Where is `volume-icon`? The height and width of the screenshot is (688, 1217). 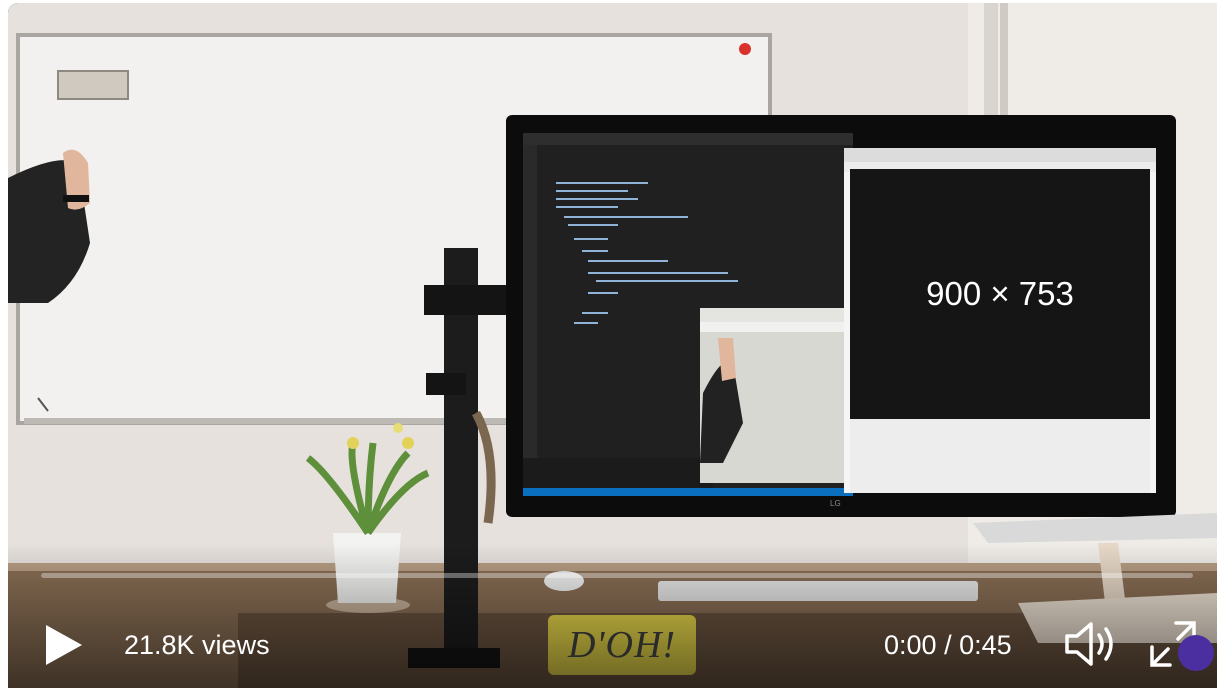 volume-icon is located at coordinates (1089, 644).